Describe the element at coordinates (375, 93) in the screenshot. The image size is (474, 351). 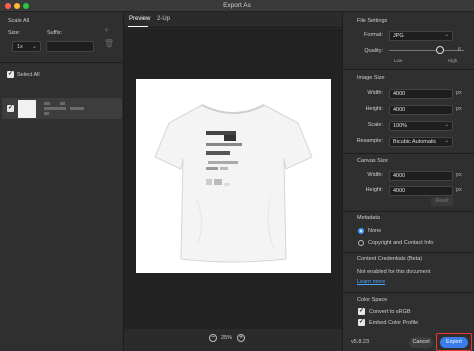
I see `image-width-label: Width:` at that location.